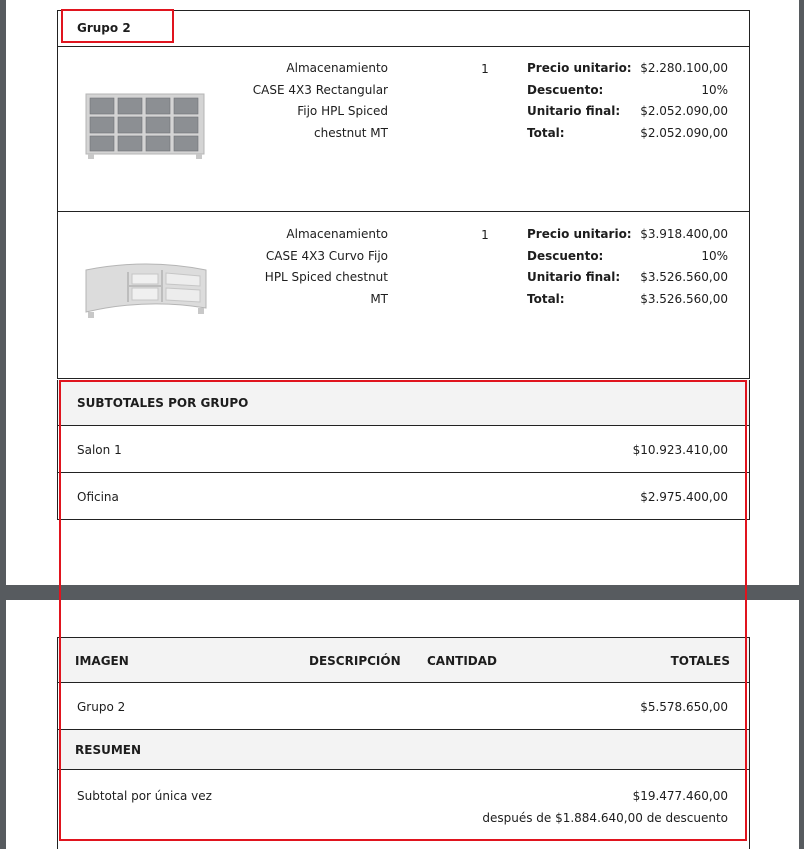  I want to click on product-2-description-line: MT, so click(379, 299).